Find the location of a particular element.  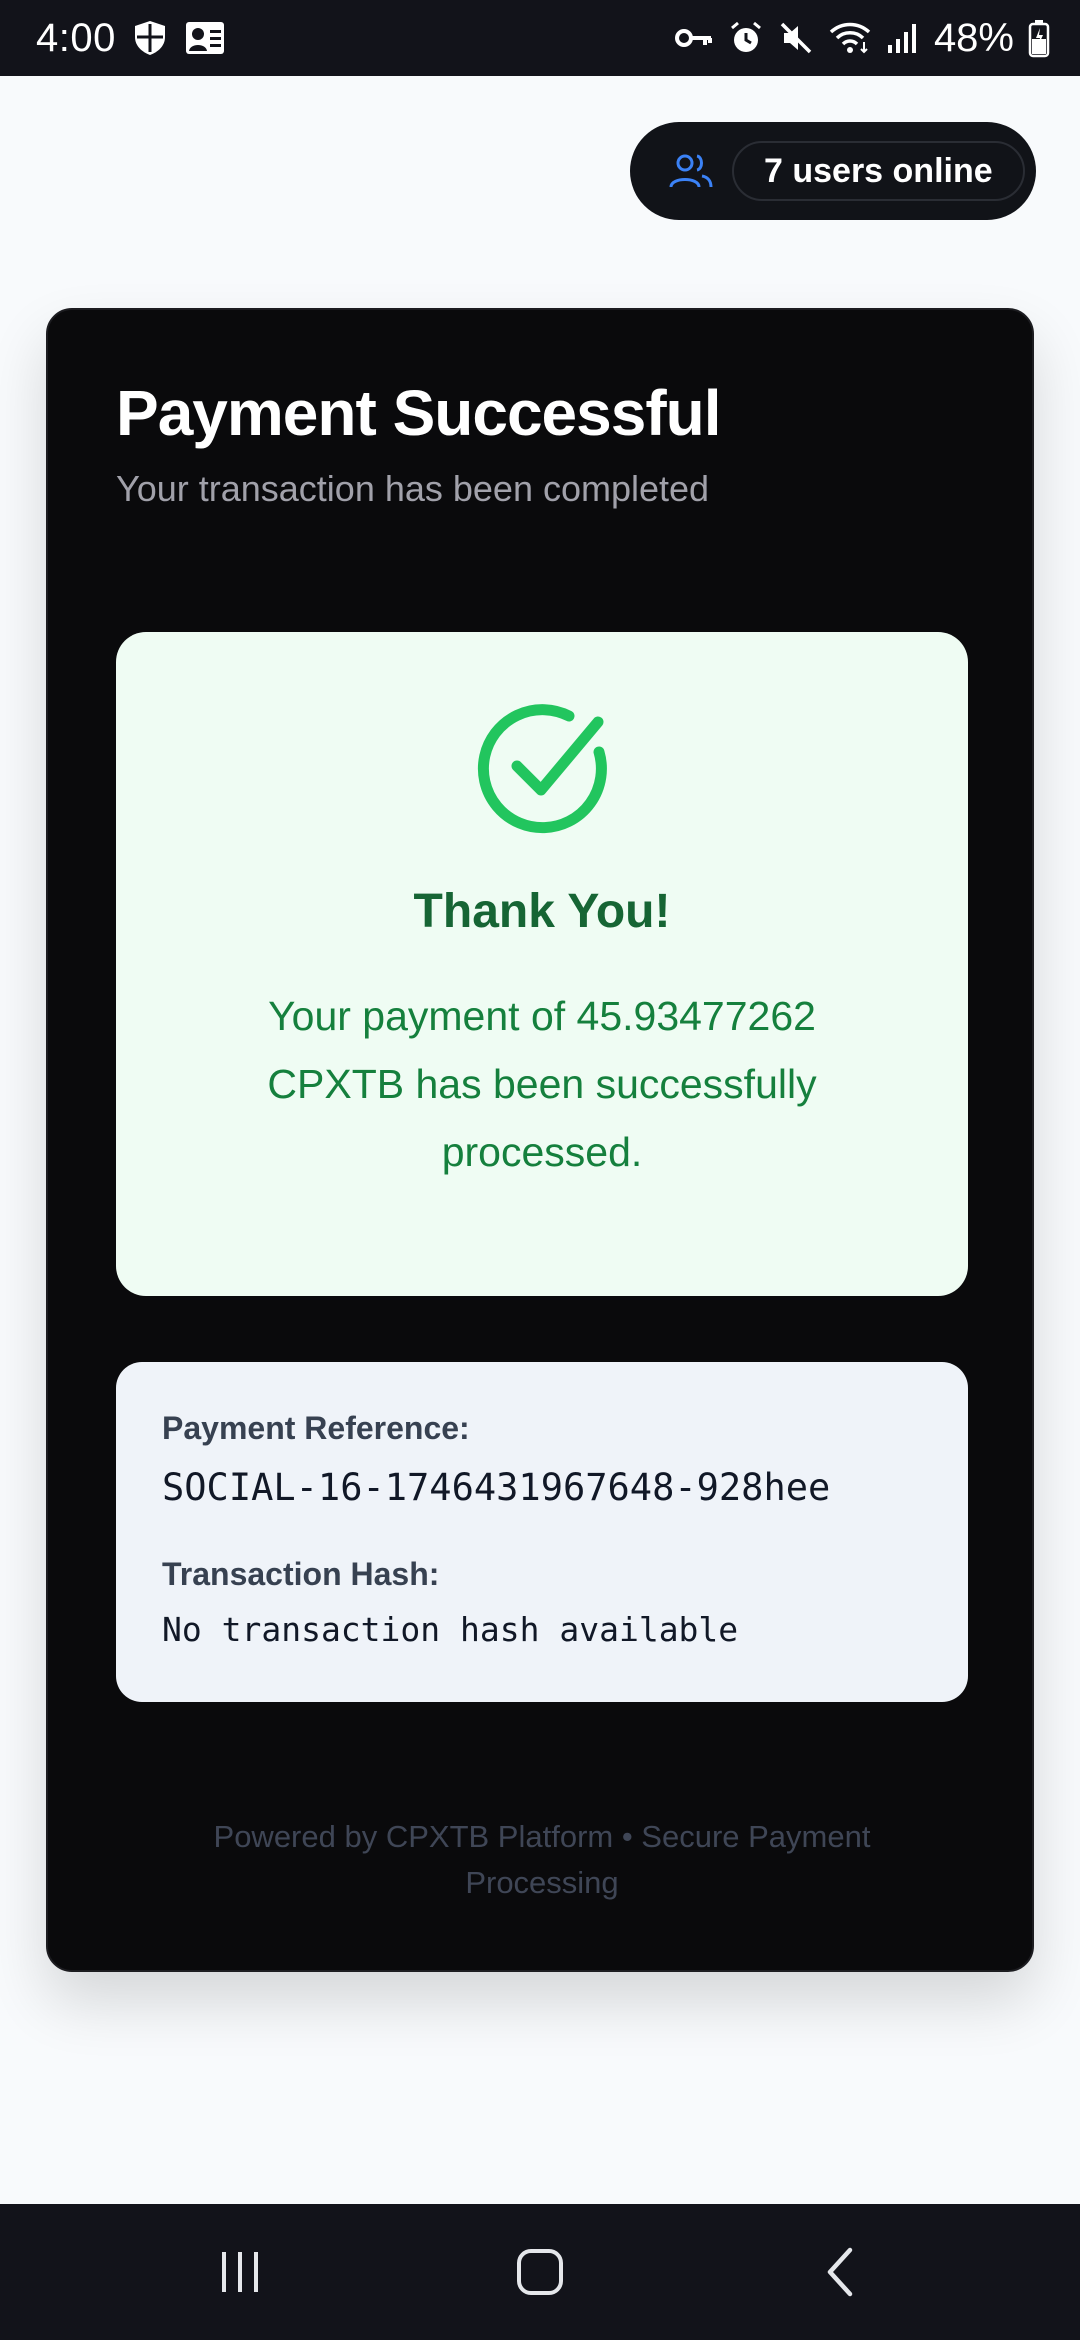

vpn-key-icon is located at coordinates (694, 38).